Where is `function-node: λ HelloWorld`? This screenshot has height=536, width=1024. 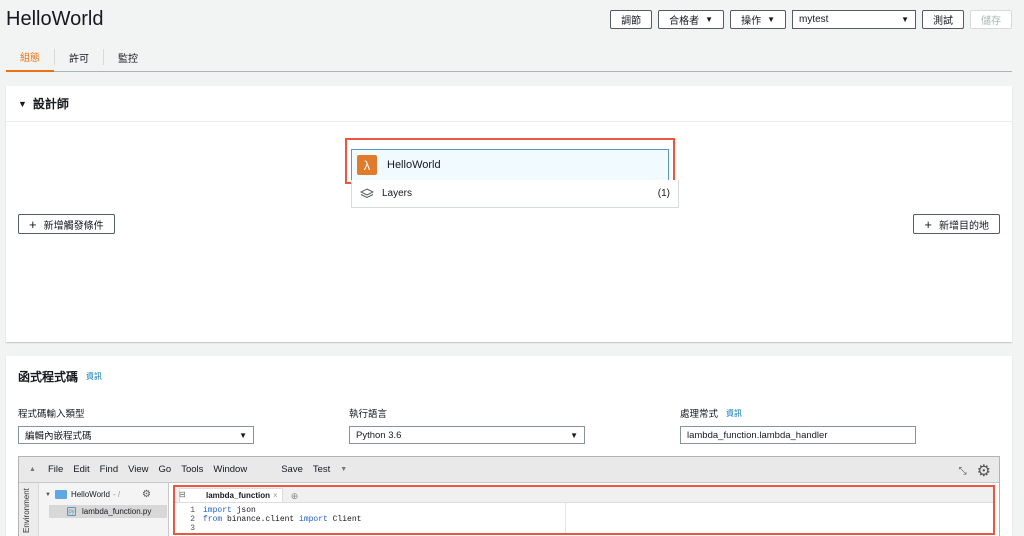
function-node: λ HelloWorld is located at coordinates (510, 165).